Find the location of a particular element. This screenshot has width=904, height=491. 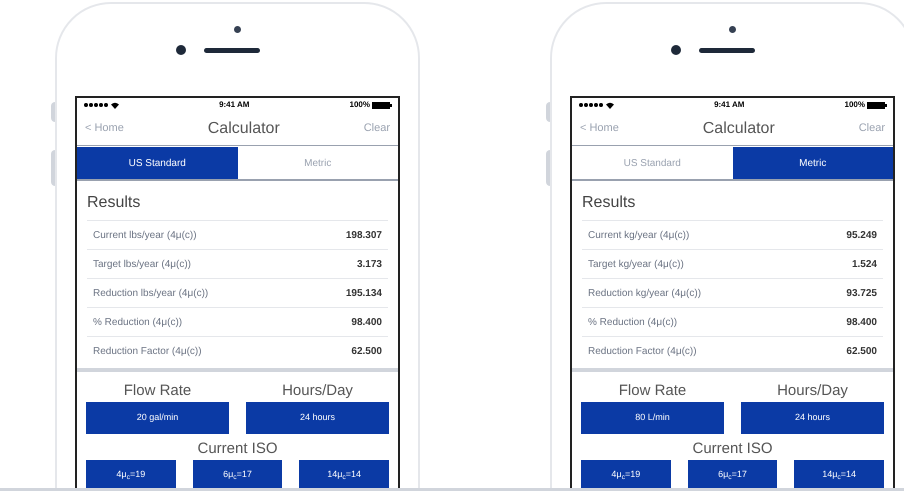

unit-tab: US Standard is located at coordinates (157, 163).